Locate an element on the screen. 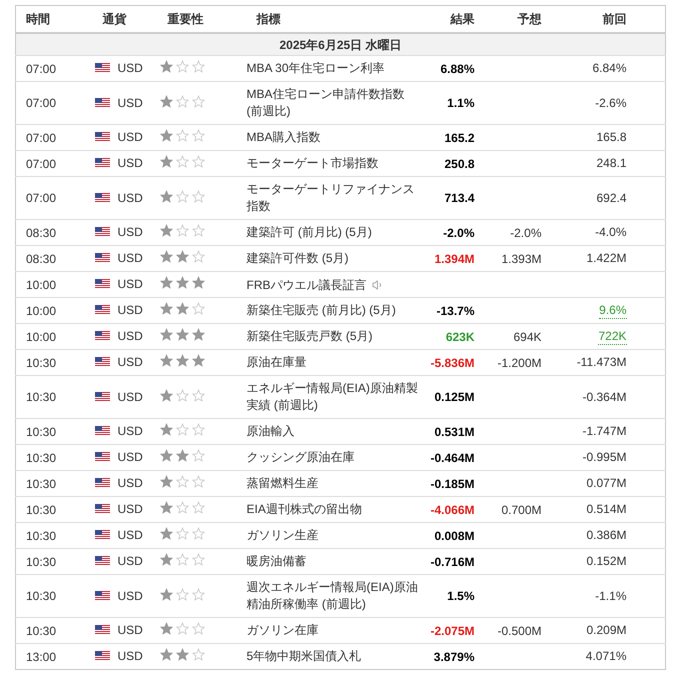 The height and width of the screenshot is (674, 678). event-name: クッシング原油在庫 is located at coordinates (333, 457).